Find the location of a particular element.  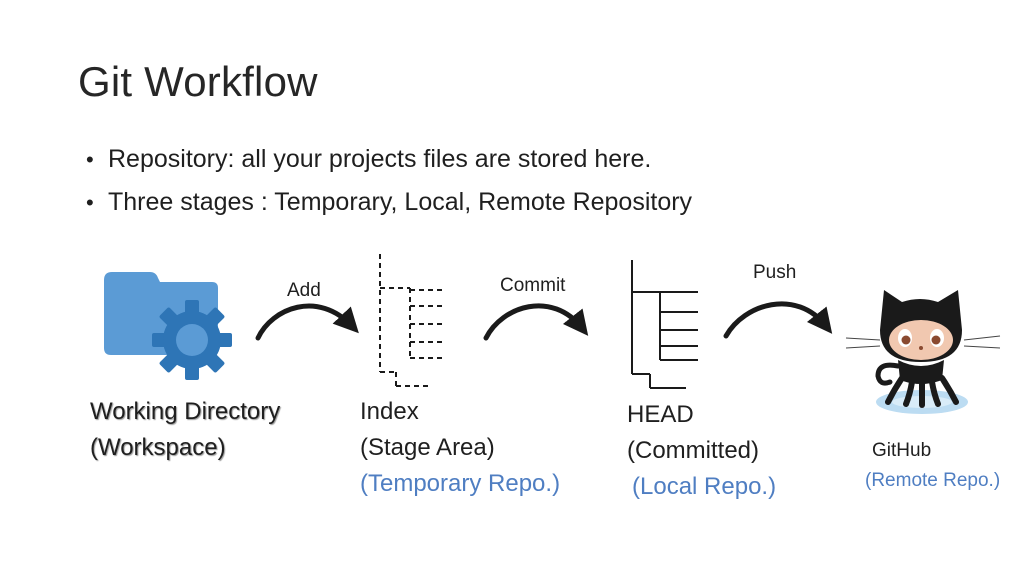

index-label: Index (Stage Area) (Temporary Repo.) is located at coordinates (460, 448).